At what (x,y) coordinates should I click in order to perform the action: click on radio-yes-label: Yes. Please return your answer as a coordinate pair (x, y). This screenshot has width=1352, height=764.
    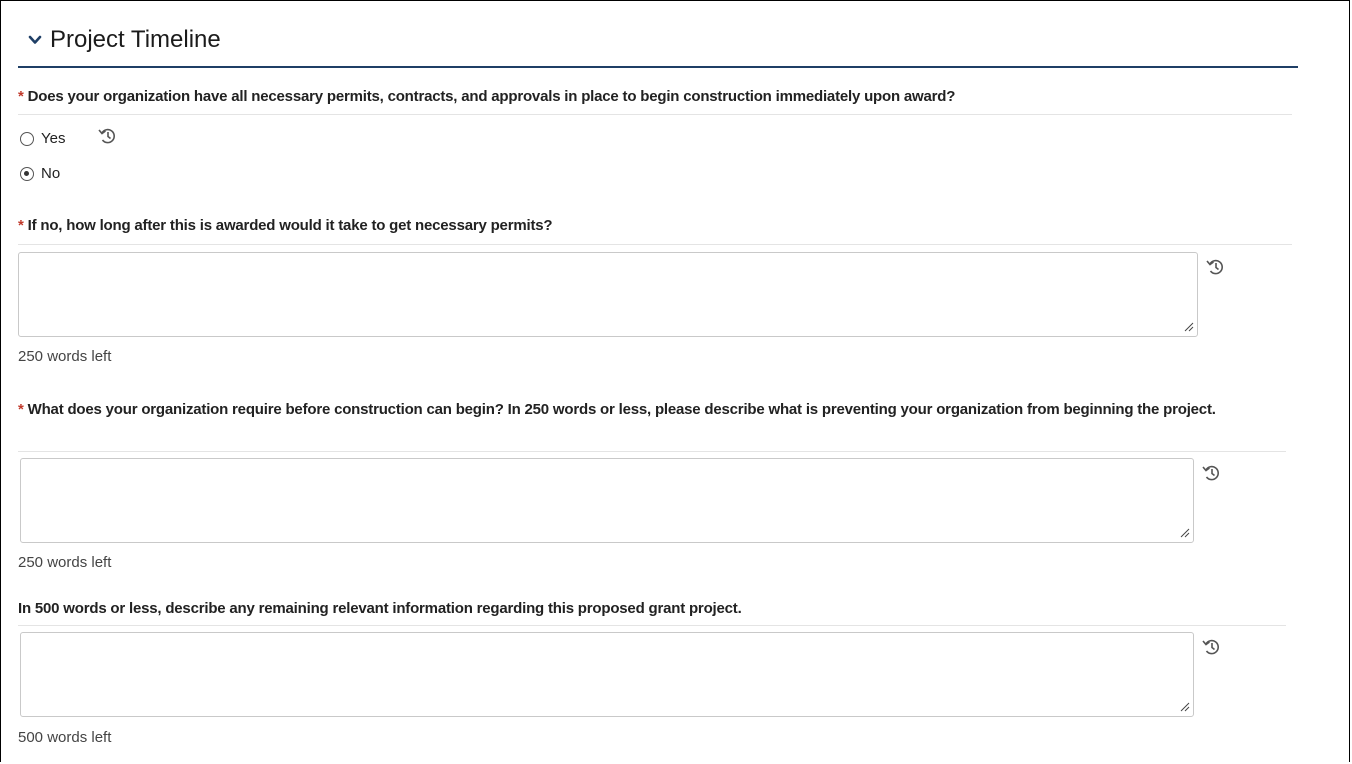
    Looking at the image, I should click on (53, 138).